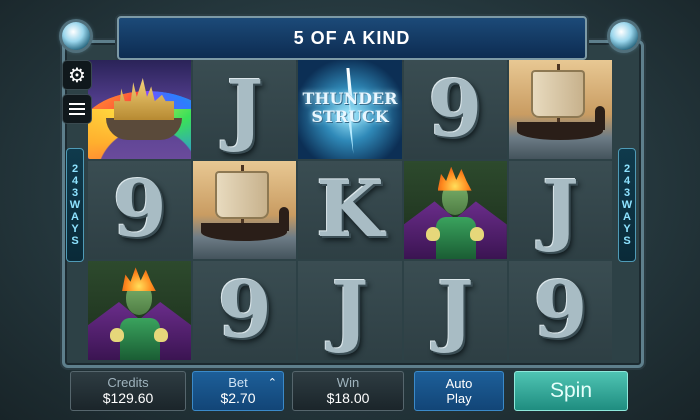 The width and height of the screenshot is (700, 420). I want to click on paytable-button, so click(77, 109).